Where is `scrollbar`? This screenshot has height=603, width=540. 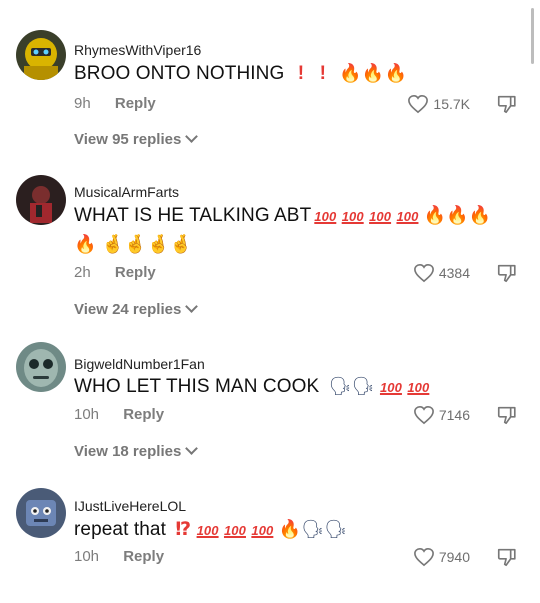
scrollbar is located at coordinates (532, 36).